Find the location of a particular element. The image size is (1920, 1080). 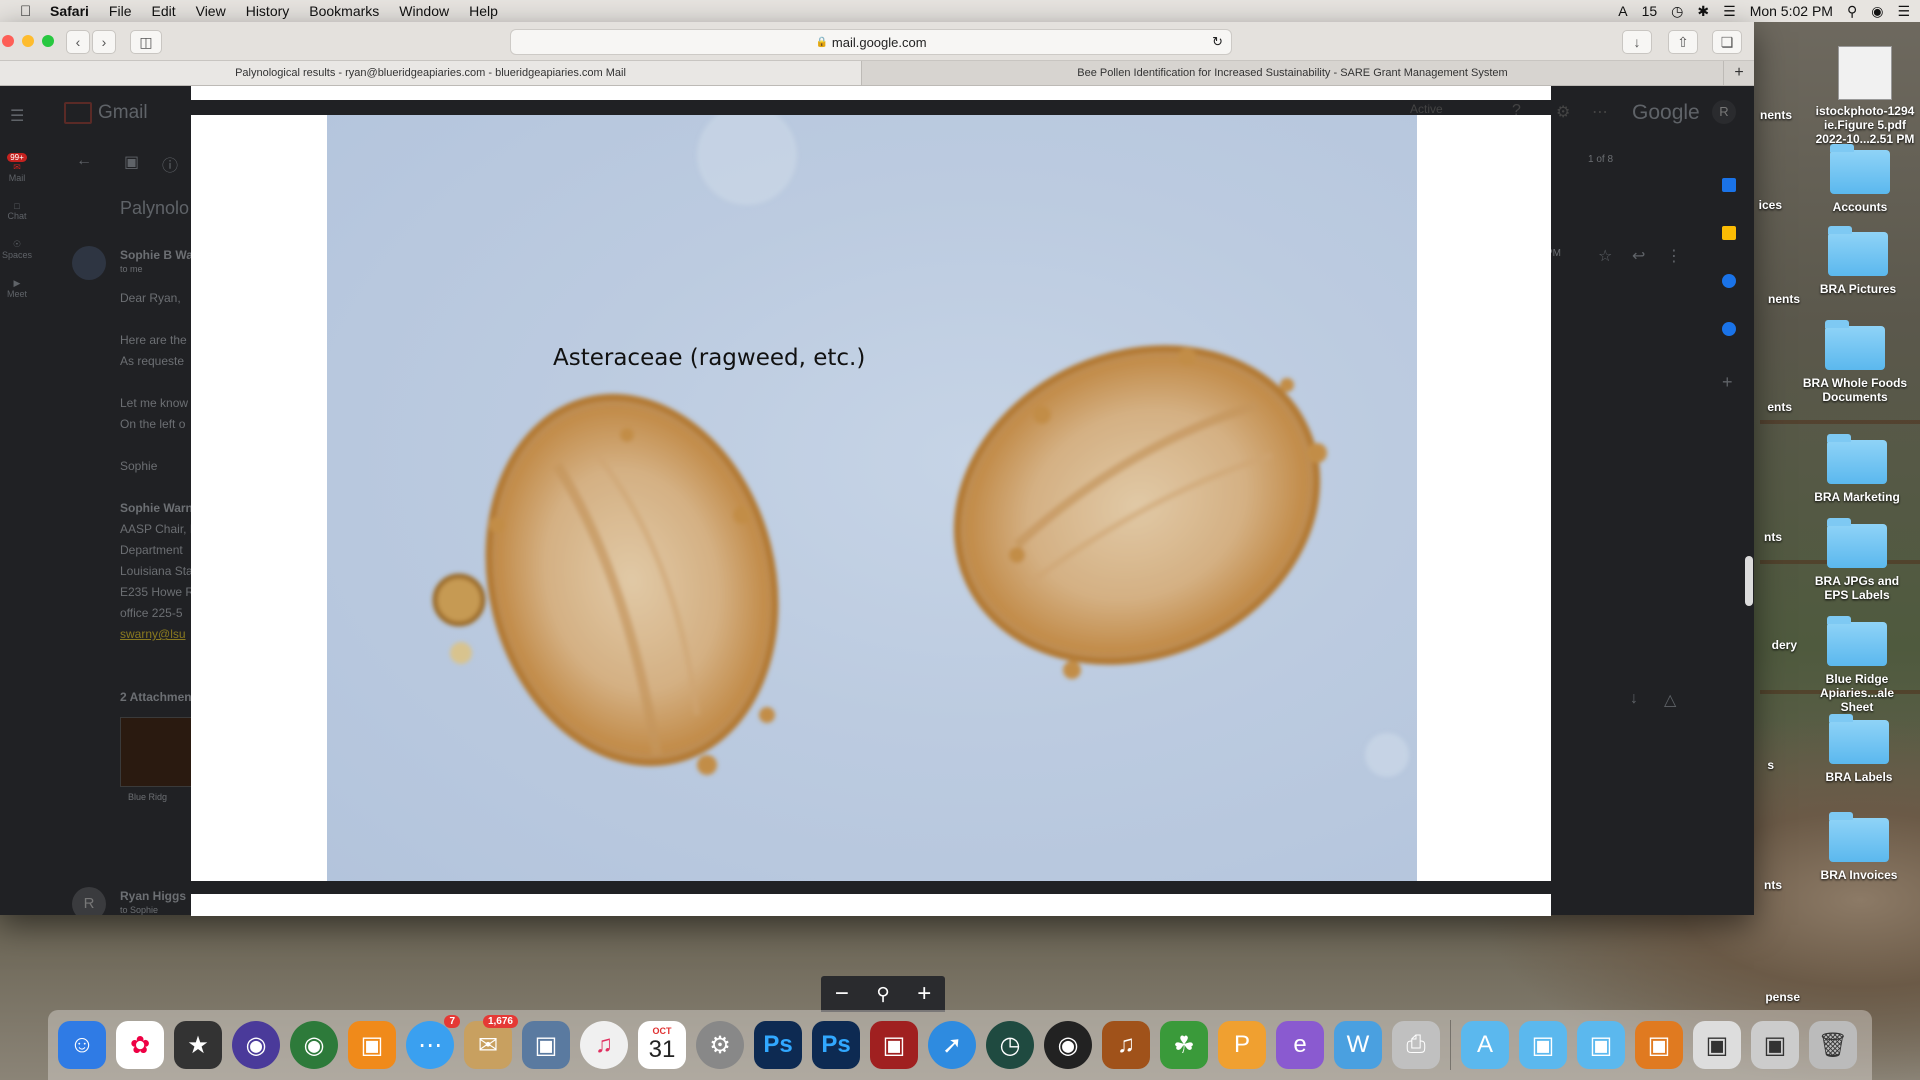

reply-recipient: to Sophie is located at coordinates (139, 910).